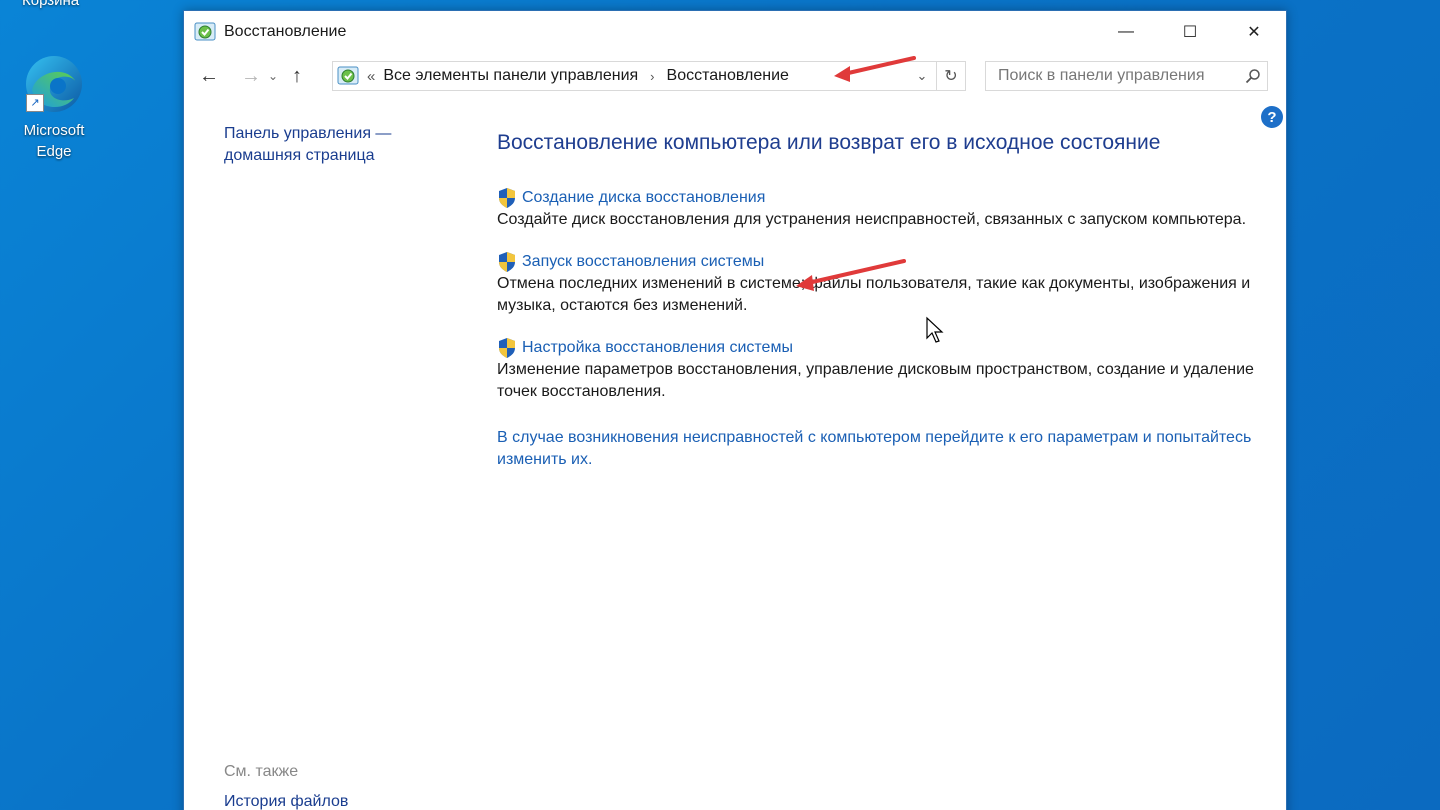 The width and height of the screenshot is (1440, 810). What do you see at coordinates (273, 76) in the screenshot?
I see `recent-locations-button: ⌄` at bounding box center [273, 76].